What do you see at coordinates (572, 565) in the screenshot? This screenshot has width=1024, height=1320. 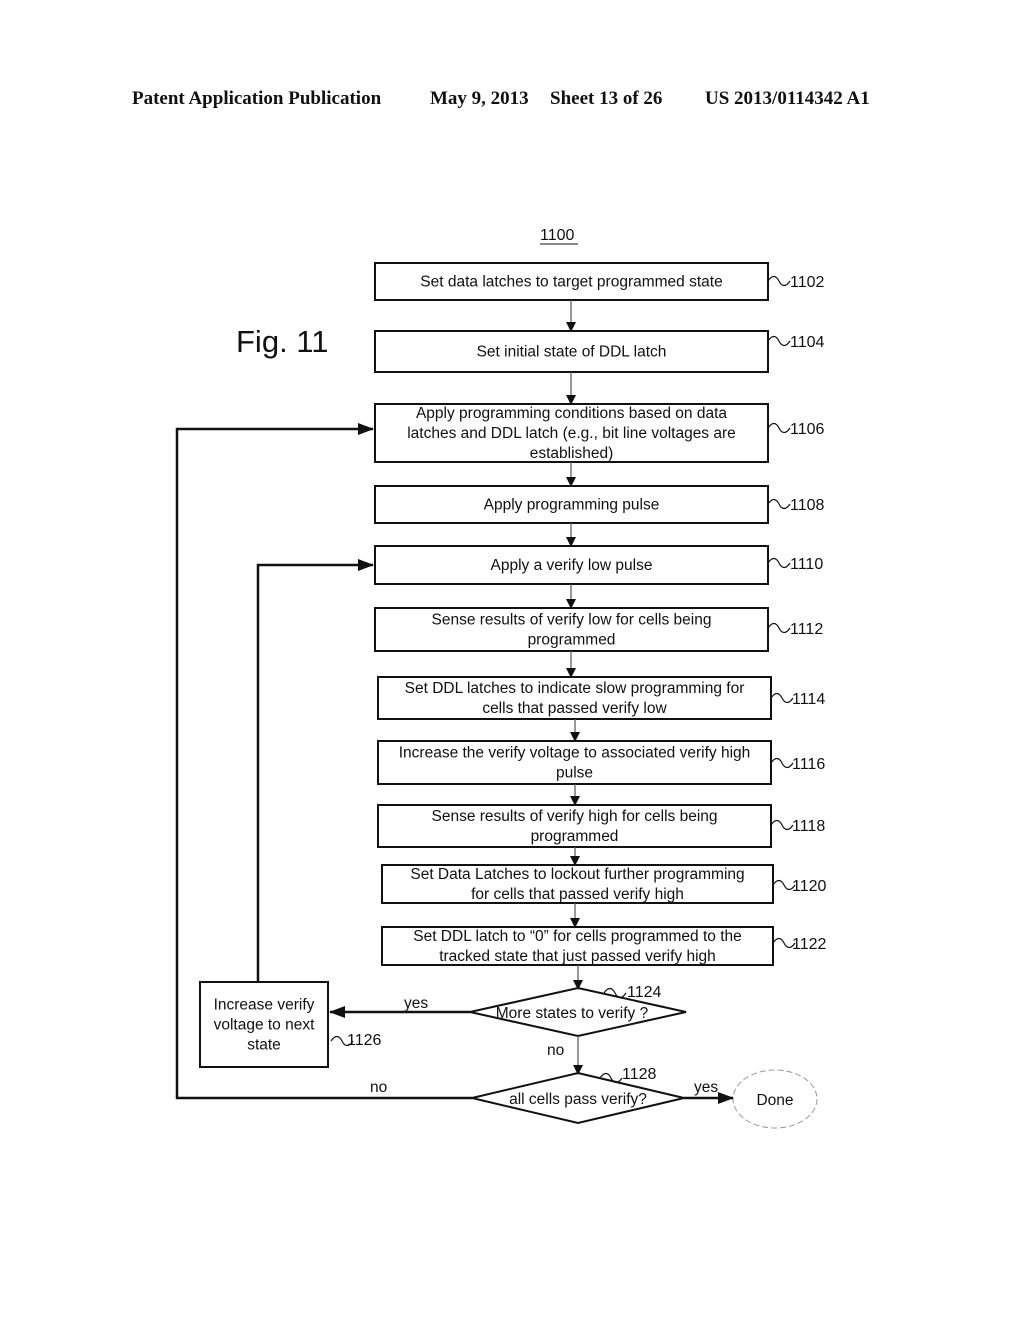 I see `step-text: Apply a verify low pulse` at bounding box center [572, 565].